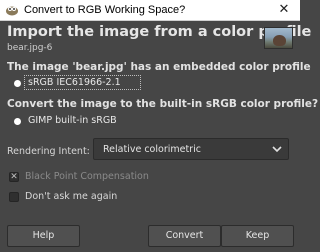 The height and width of the screenshot is (252, 320). Describe the element at coordinates (105, 10) in the screenshot. I see `window-title: Convert to RGB Working Space?` at that location.